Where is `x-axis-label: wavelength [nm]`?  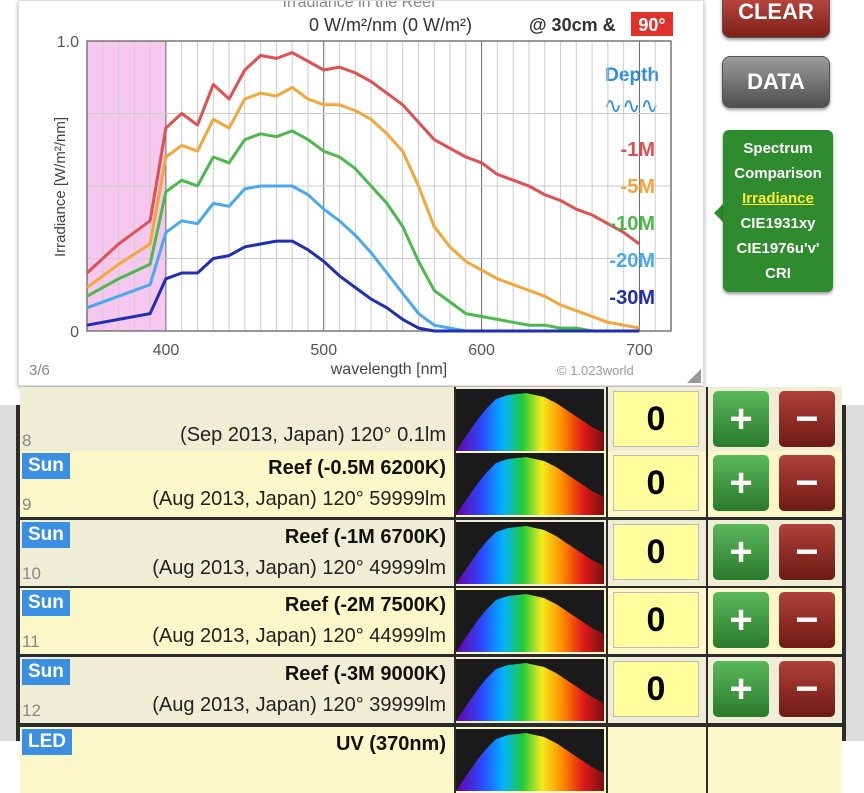 x-axis-label: wavelength [nm] is located at coordinates (389, 369).